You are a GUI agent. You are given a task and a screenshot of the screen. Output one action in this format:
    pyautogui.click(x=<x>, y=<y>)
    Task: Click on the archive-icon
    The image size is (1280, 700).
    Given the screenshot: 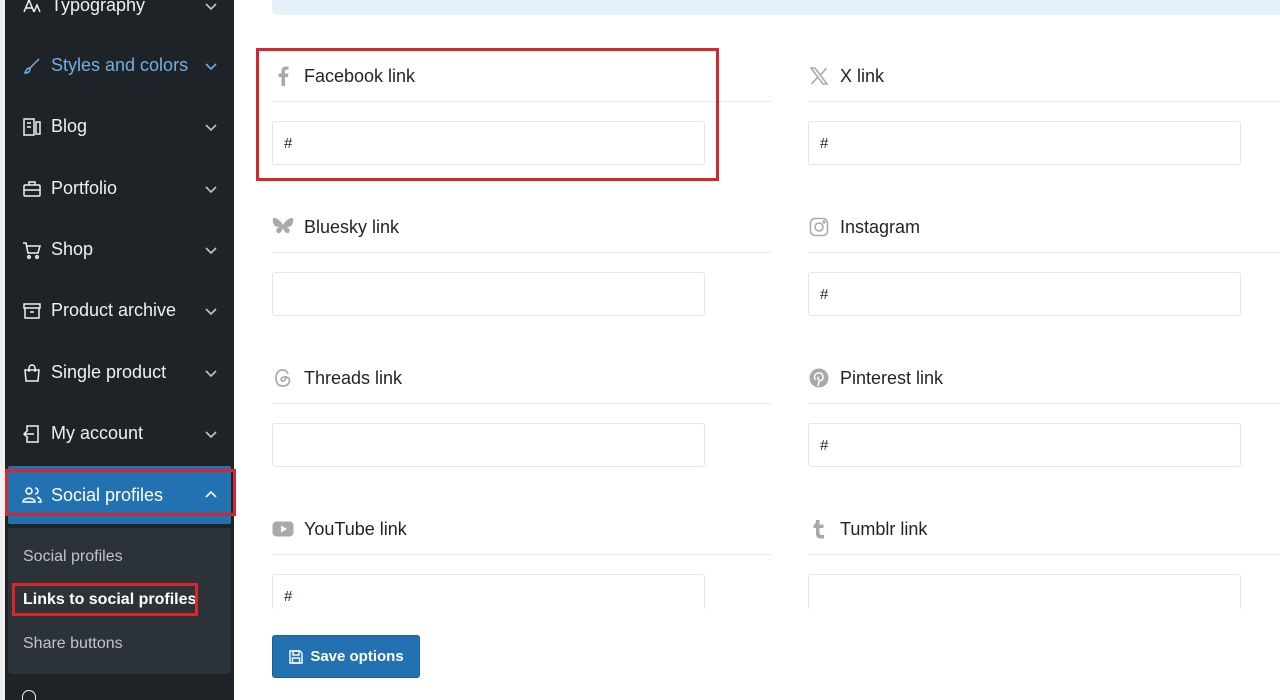 What is the action you would take?
    pyautogui.click(x=32, y=311)
    